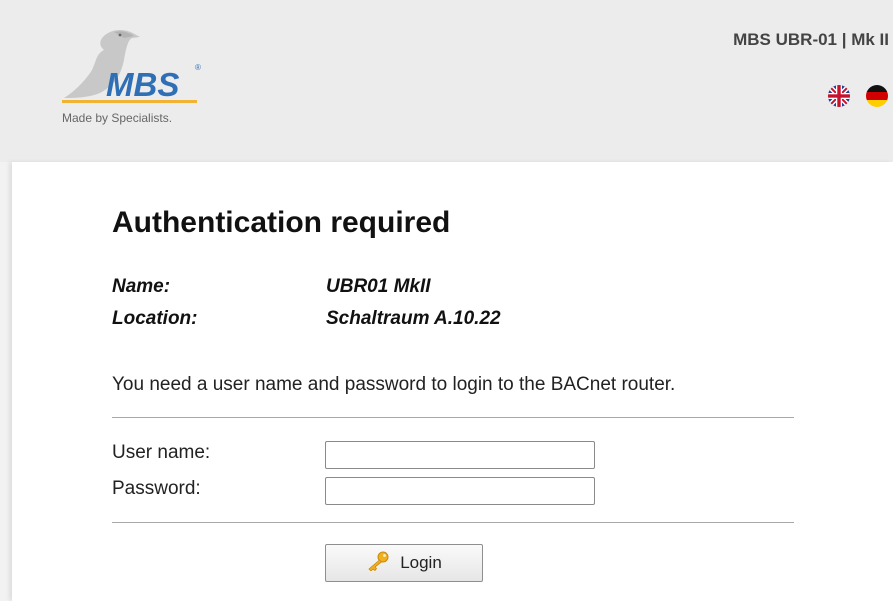  I want to click on page-title: Authentication required, so click(281, 222).